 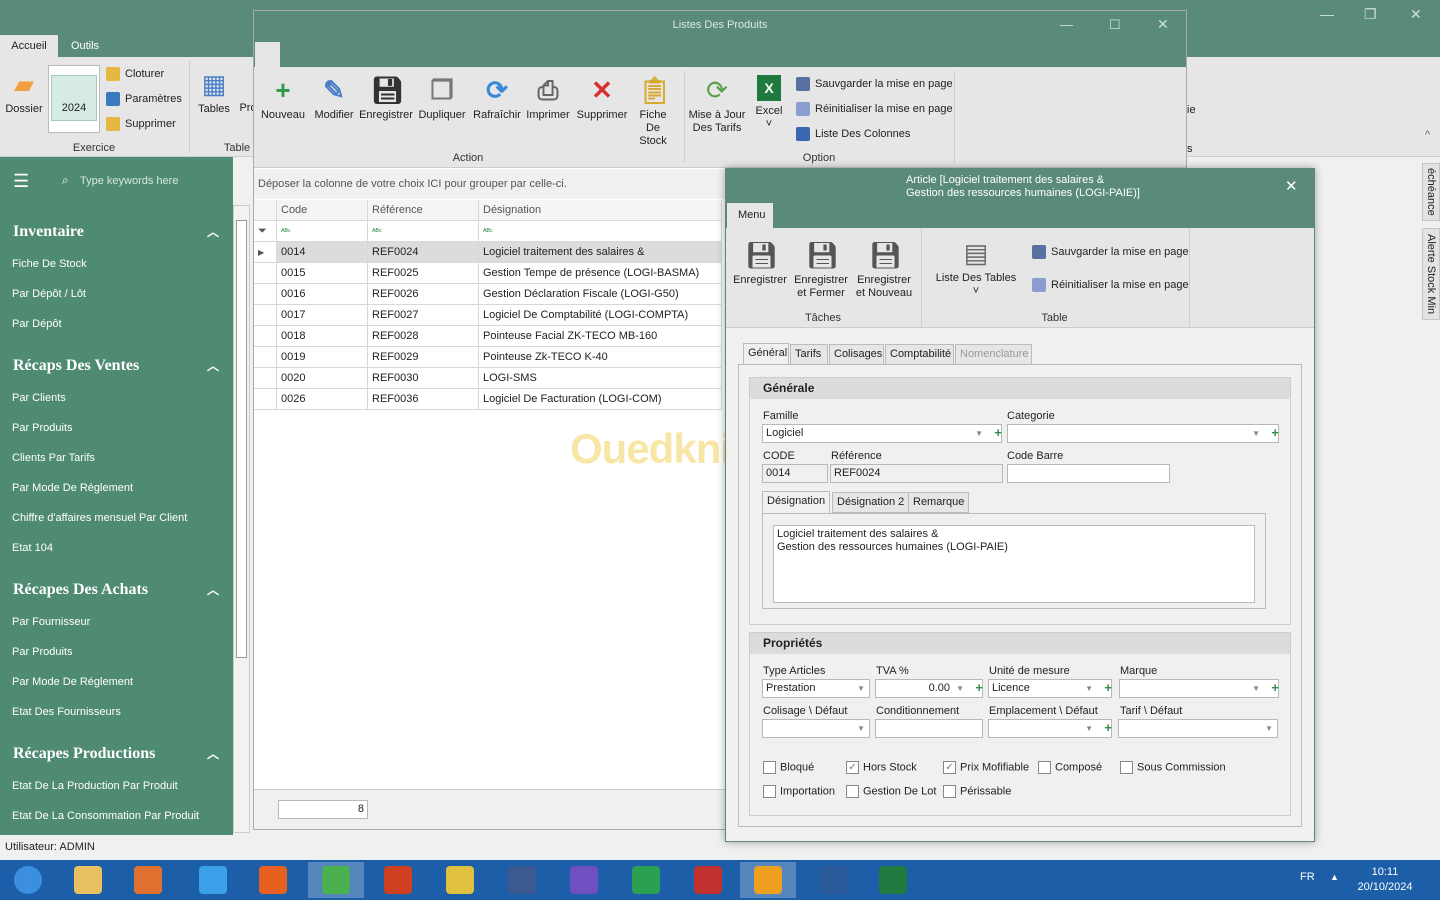 I want to click on year-gallery: 2024, so click(x=74, y=99).